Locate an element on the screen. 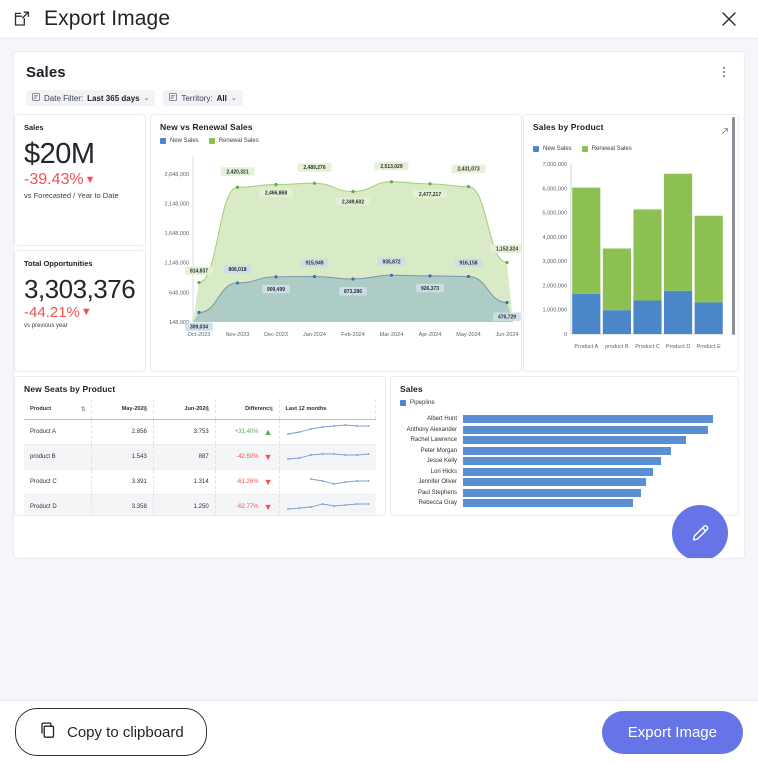  page-title: Export Image is located at coordinates (107, 18).